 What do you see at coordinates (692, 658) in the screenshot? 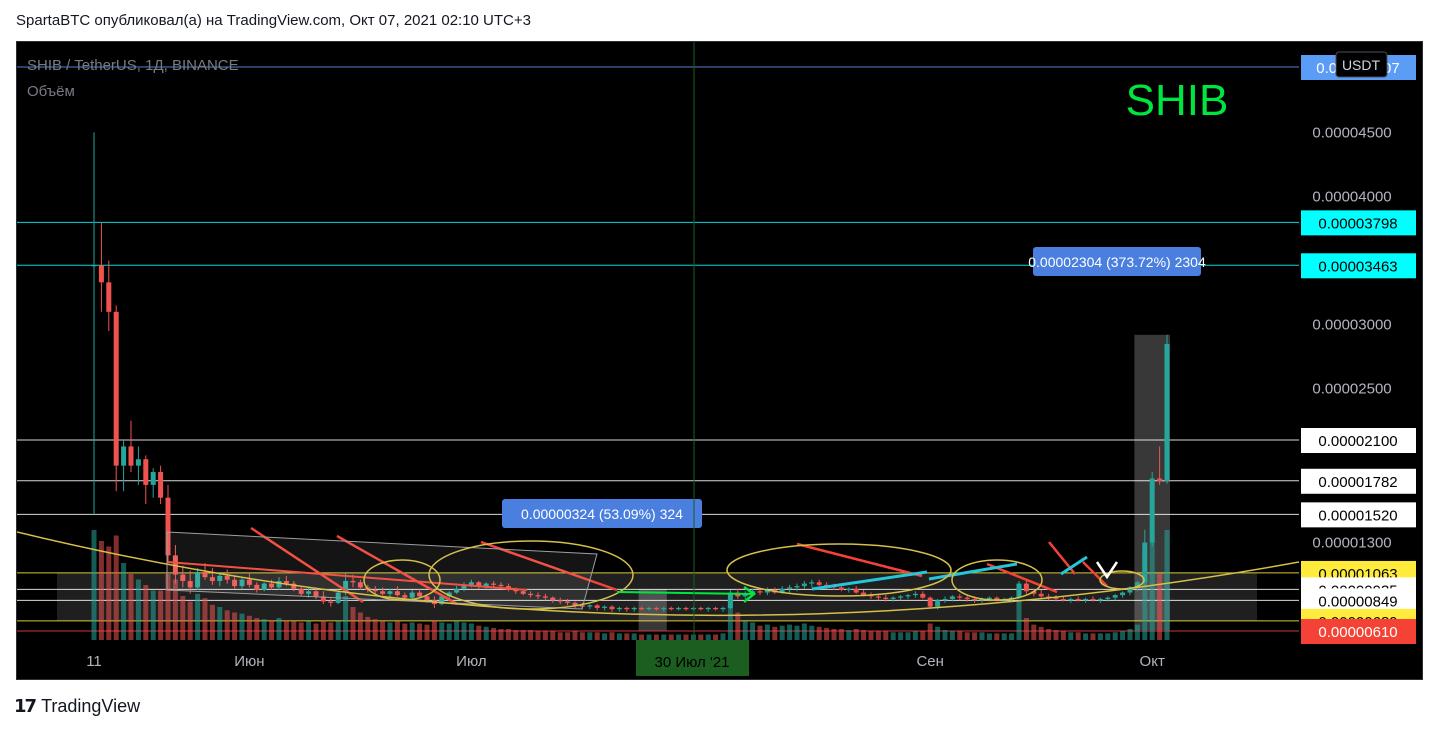
I see `crosshair-date-label: 30 Июл '21` at bounding box center [692, 658].